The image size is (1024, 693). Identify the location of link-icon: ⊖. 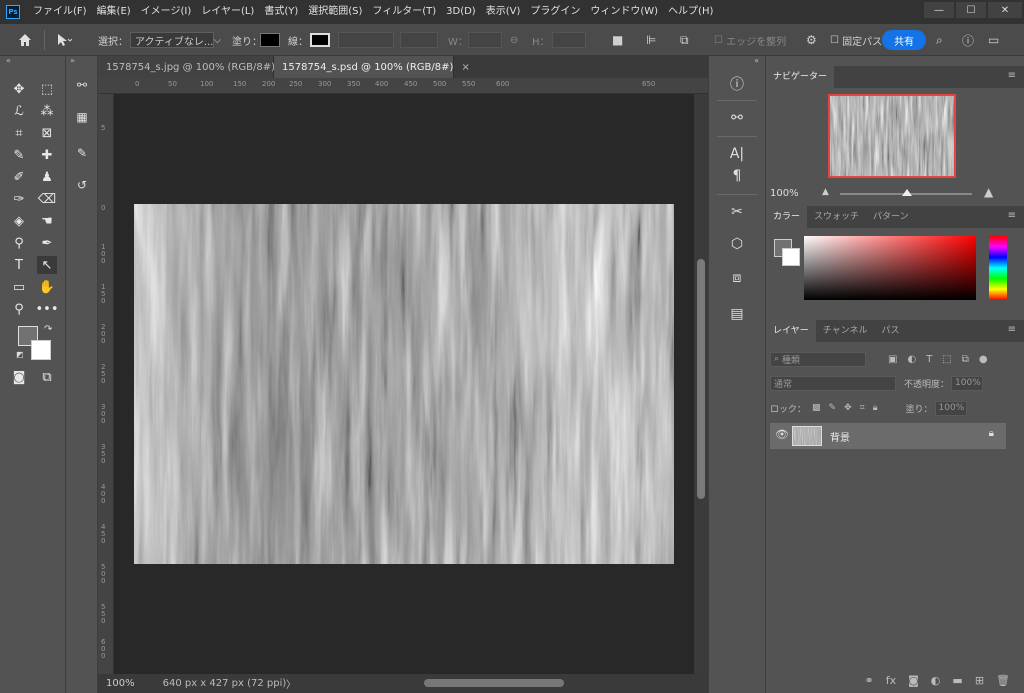
(514, 40).